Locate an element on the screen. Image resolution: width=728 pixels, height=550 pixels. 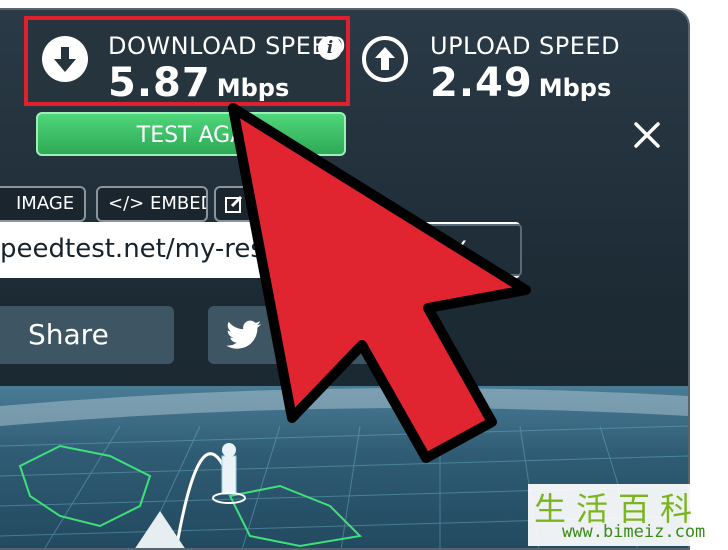
download-speed-unit: Mbps is located at coordinates (253, 88).